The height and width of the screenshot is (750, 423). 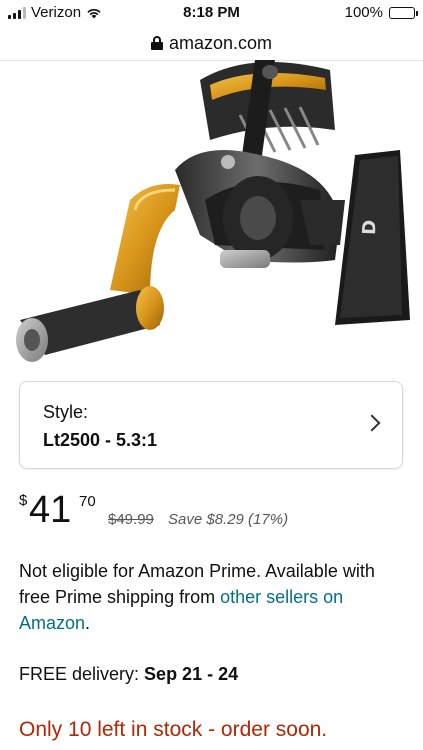 What do you see at coordinates (403, 12) in the screenshot?
I see `battery-icon` at bounding box center [403, 12].